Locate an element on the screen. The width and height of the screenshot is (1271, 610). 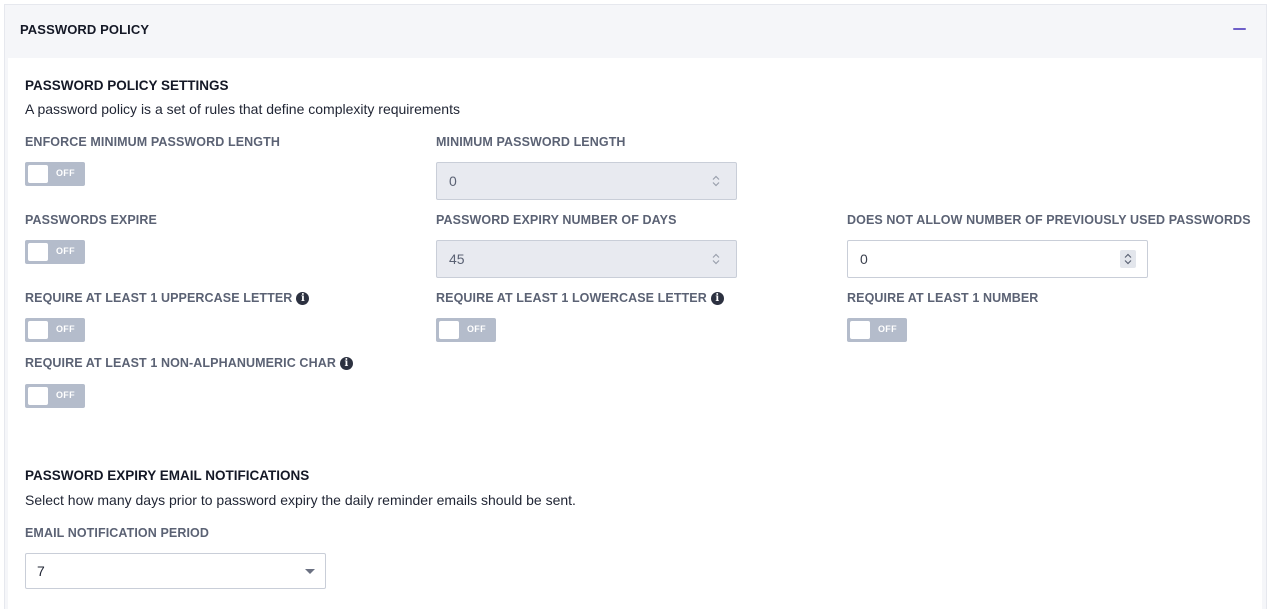
minus-icon is located at coordinates (1239, 29).